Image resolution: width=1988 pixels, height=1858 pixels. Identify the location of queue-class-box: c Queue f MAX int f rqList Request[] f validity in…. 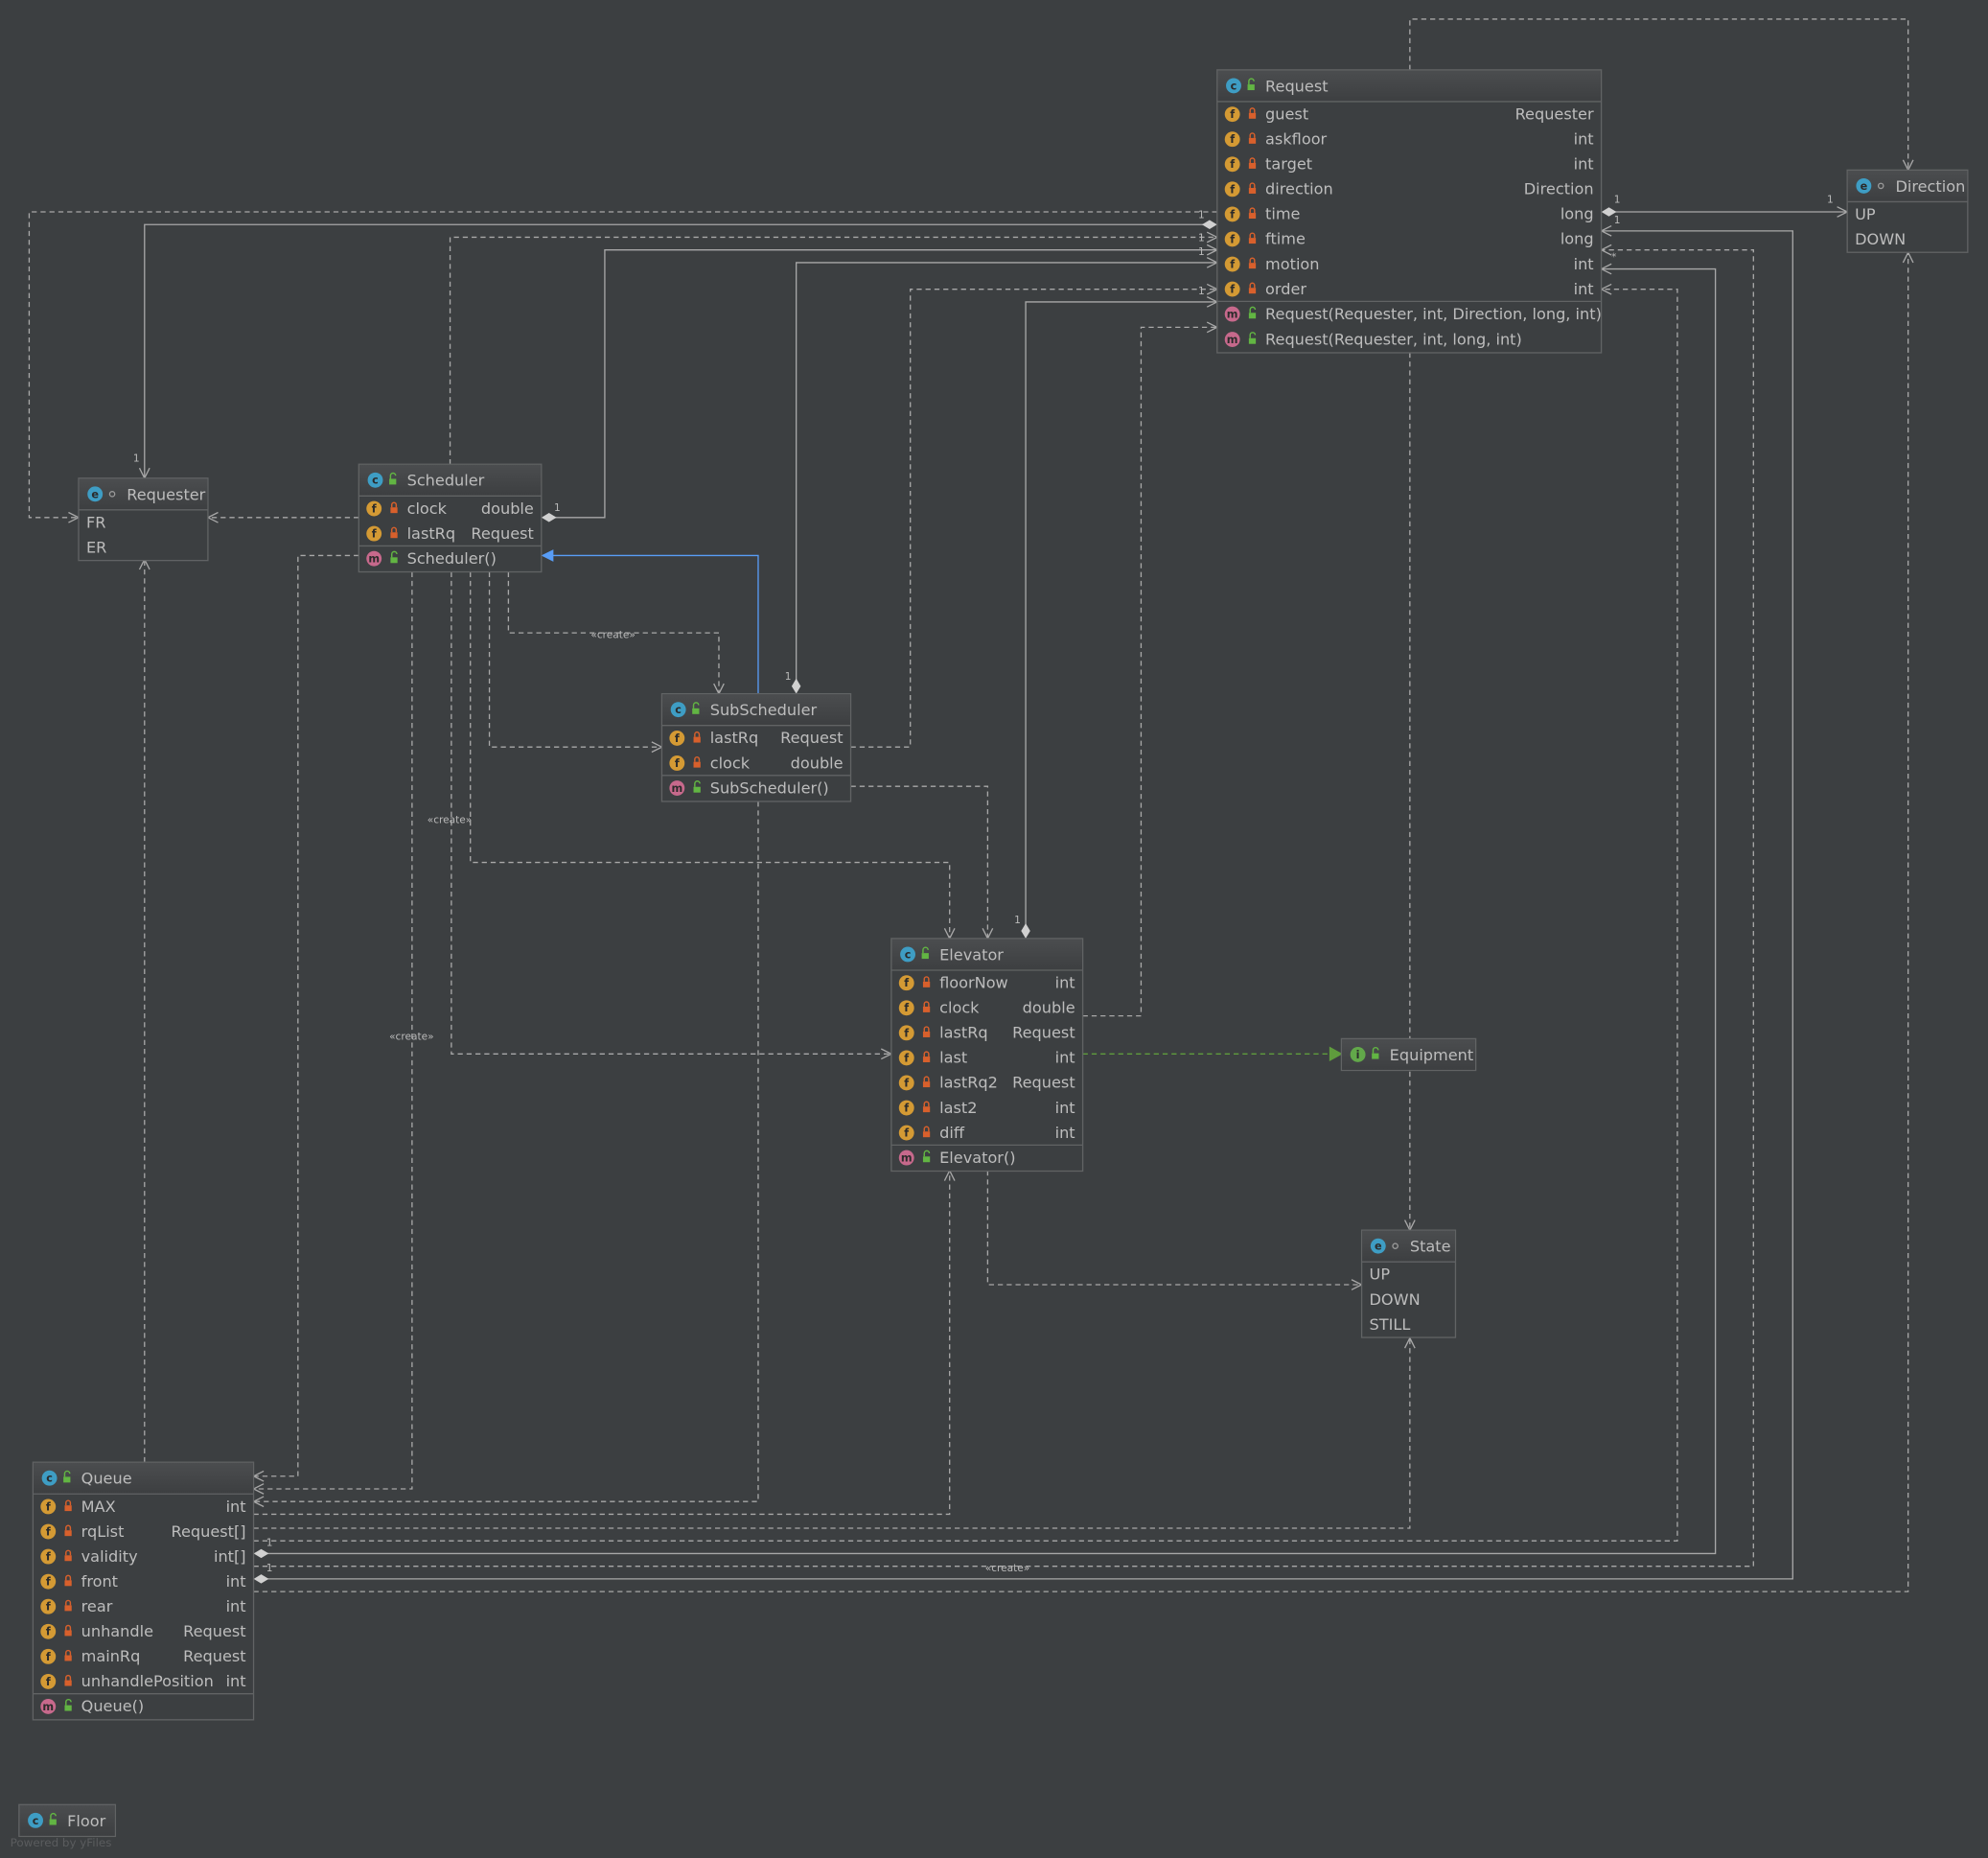
(143, 1591).